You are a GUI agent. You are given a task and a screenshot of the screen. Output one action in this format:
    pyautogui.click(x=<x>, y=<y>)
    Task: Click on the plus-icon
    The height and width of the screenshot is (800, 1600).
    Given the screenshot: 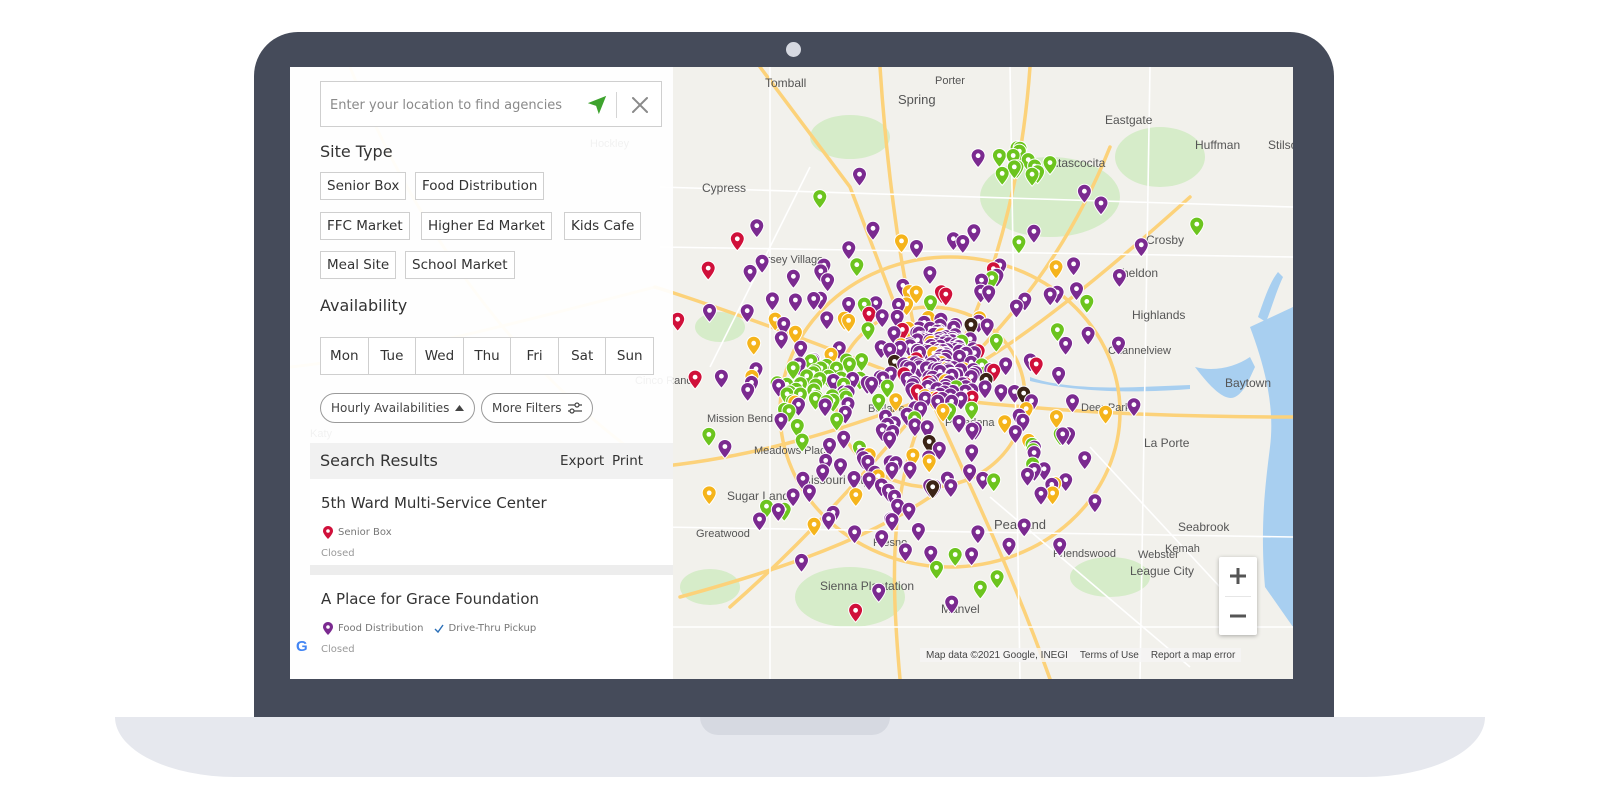 What is the action you would take?
    pyautogui.click(x=1238, y=576)
    